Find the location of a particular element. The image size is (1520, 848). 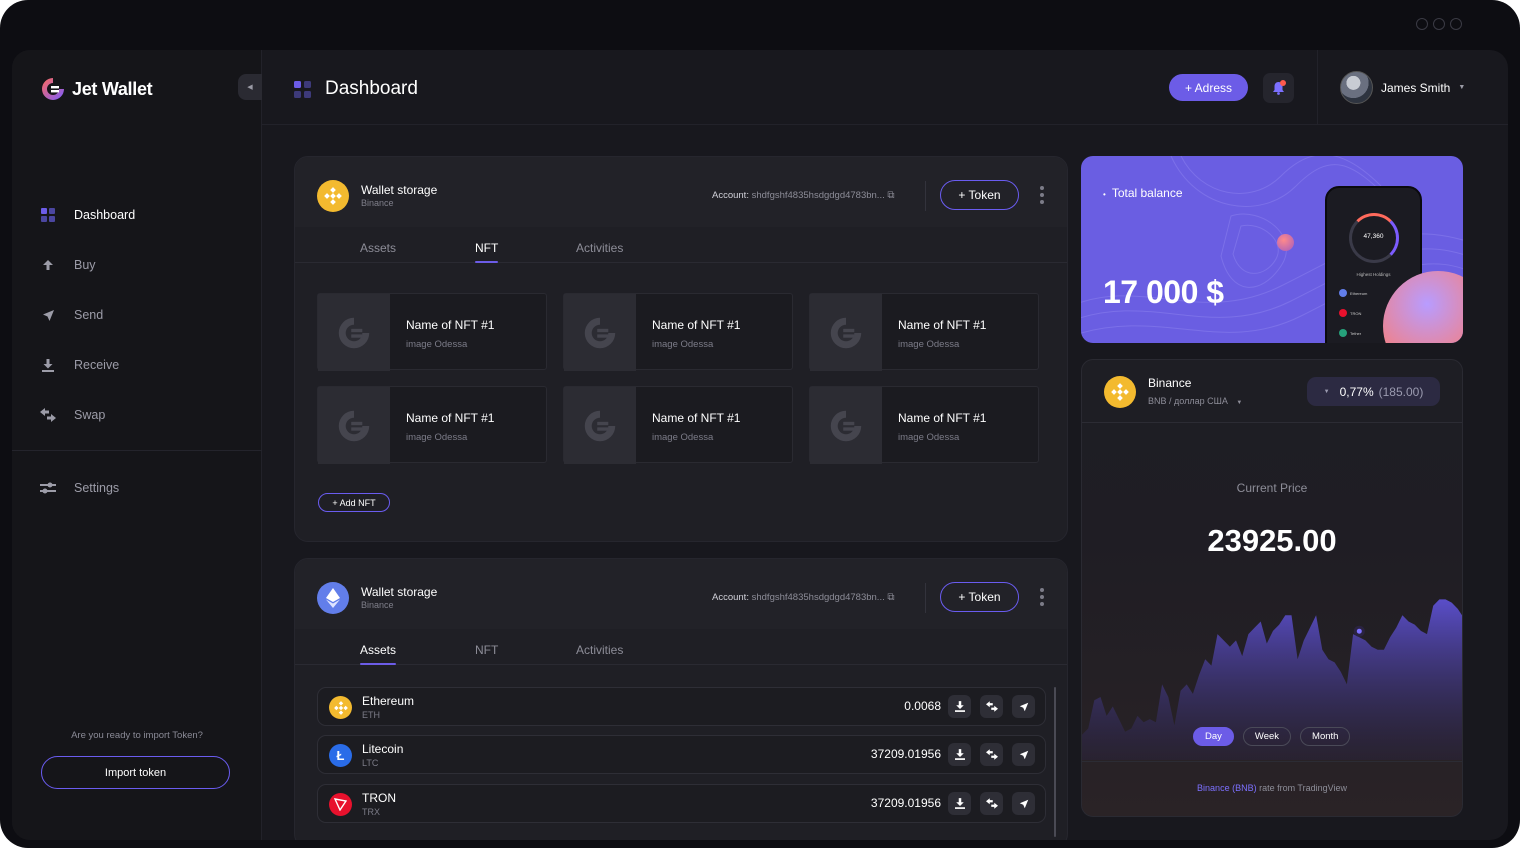

notification-badge is located at coordinates (1283, 83).